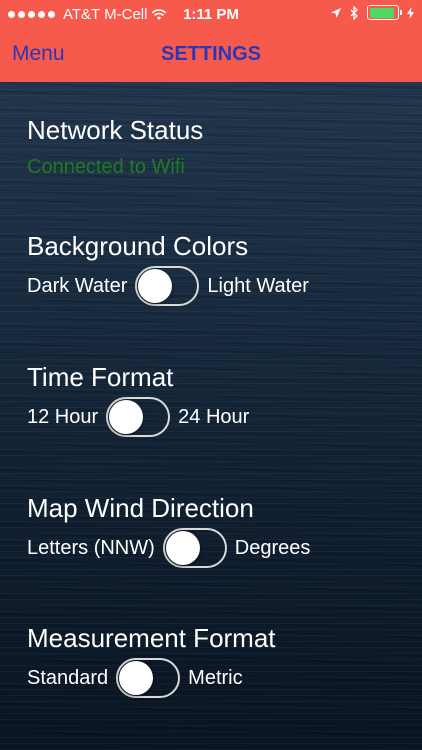  Describe the element at coordinates (77, 285) in the screenshot. I see `dark-water-label: Dark Water` at that location.